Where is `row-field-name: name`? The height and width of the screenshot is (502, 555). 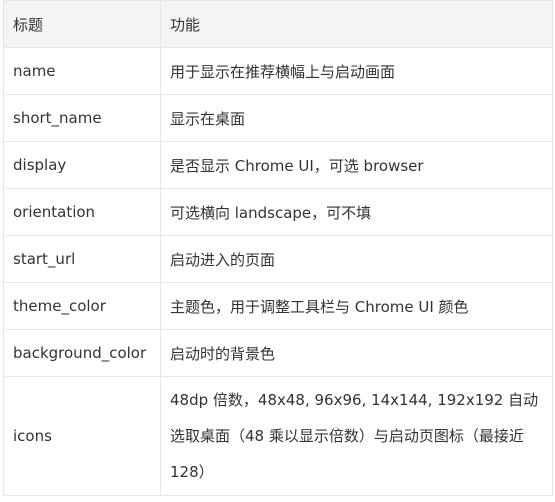 row-field-name: name is located at coordinates (82, 71).